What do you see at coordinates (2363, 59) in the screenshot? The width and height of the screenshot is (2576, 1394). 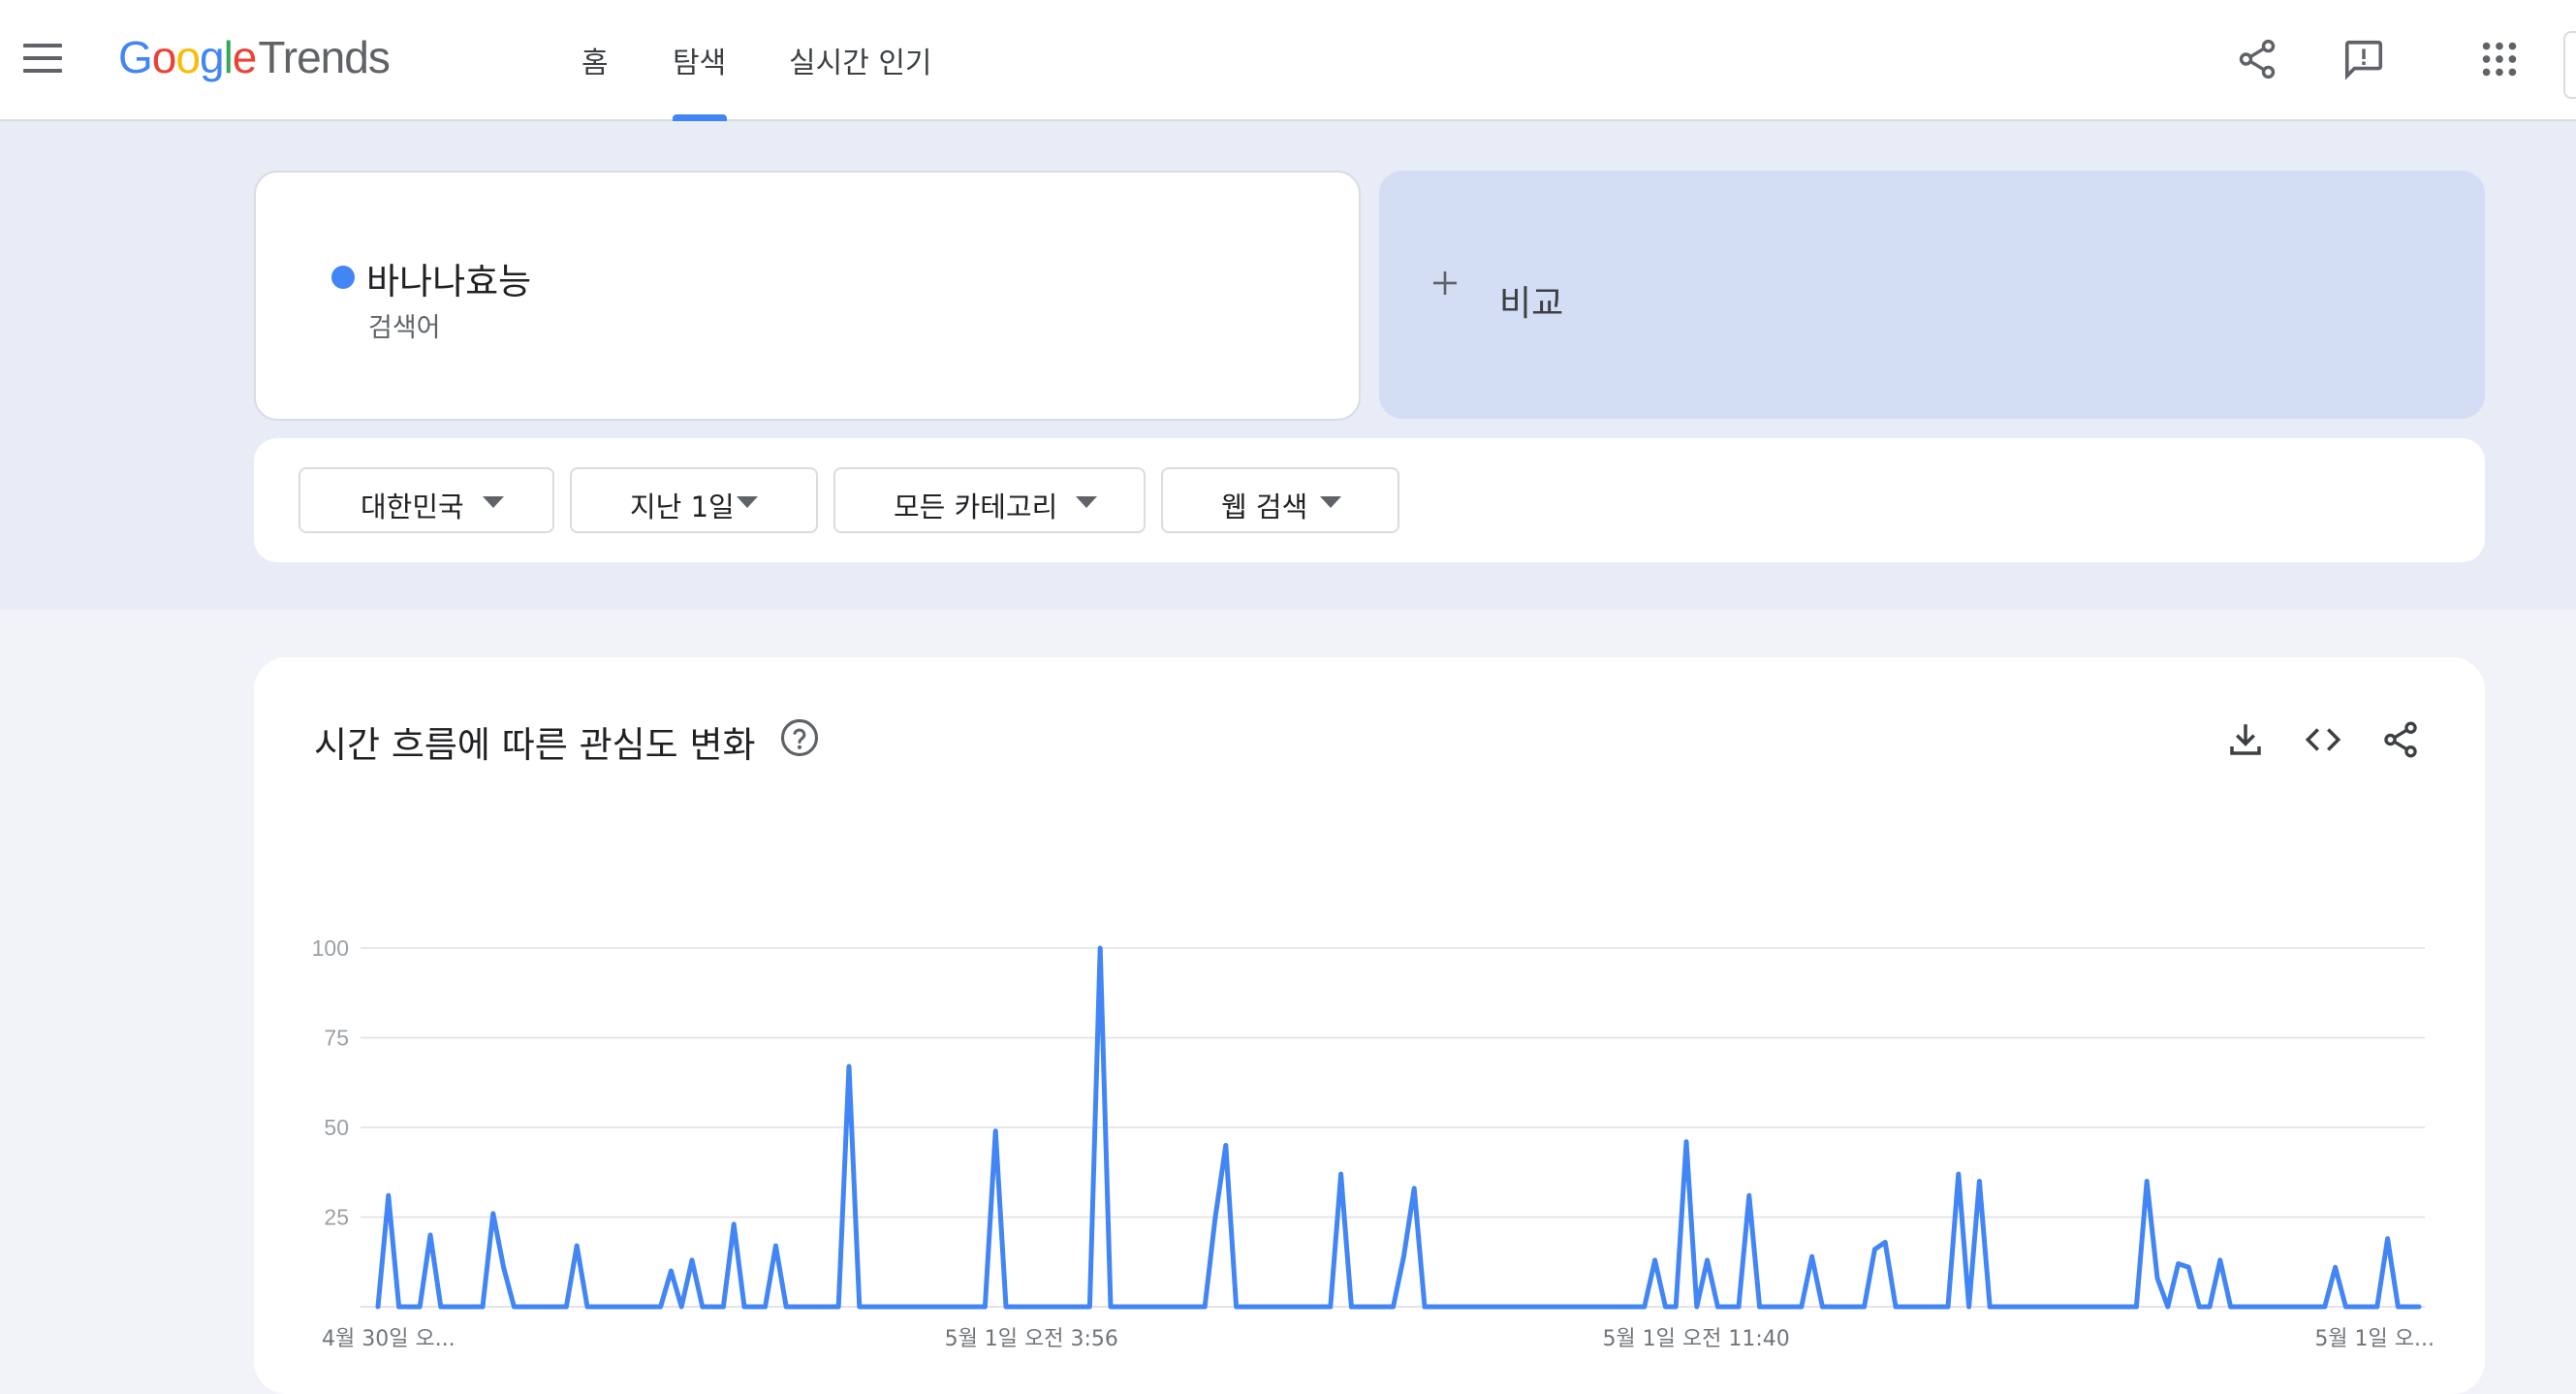 I see `feedback-icon` at bounding box center [2363, 59].